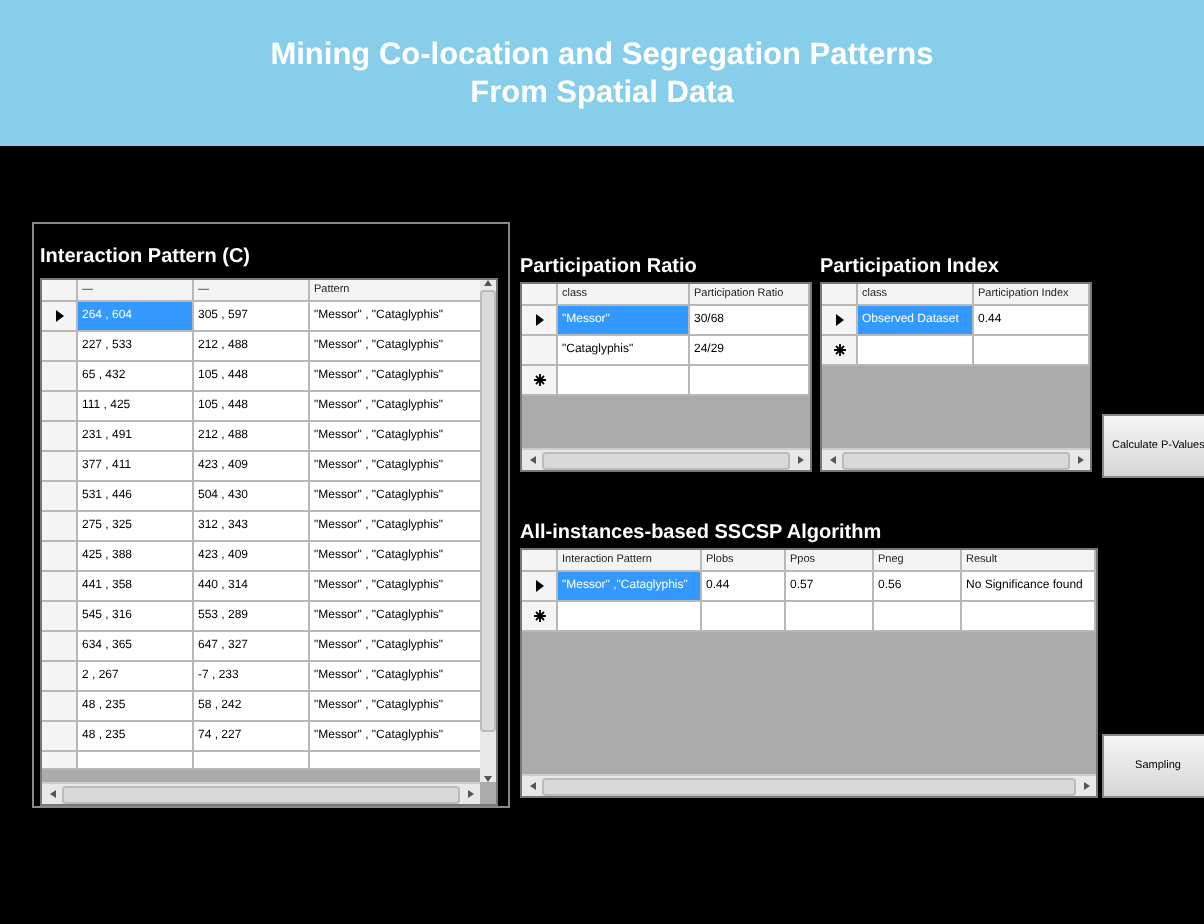 The width and height of the screenshot is (1204, 924). What do you see at coordinates (488, 283) in the screenshot?
I see `scroll-up-icon` at bounding box center [488, 283].